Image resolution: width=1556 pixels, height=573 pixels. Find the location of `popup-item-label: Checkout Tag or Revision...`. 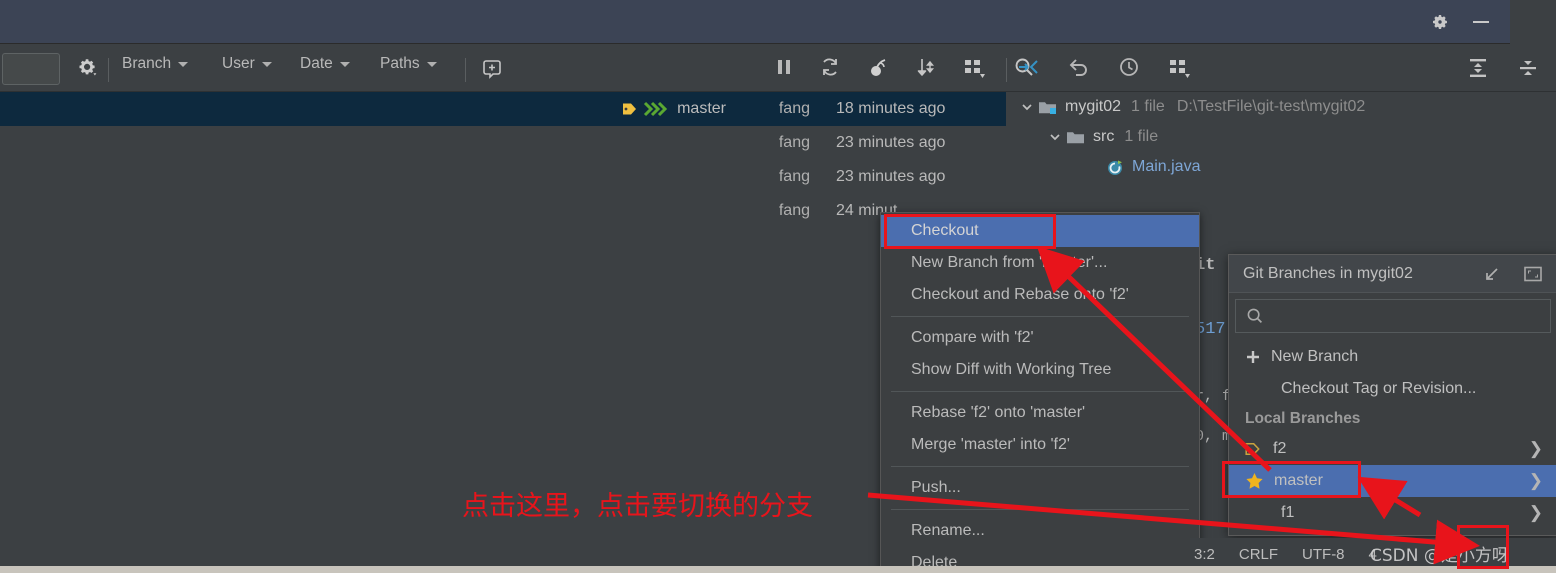

popup-item-label: Checkout Tag or Revision... is located at coordinates (1379, 388).